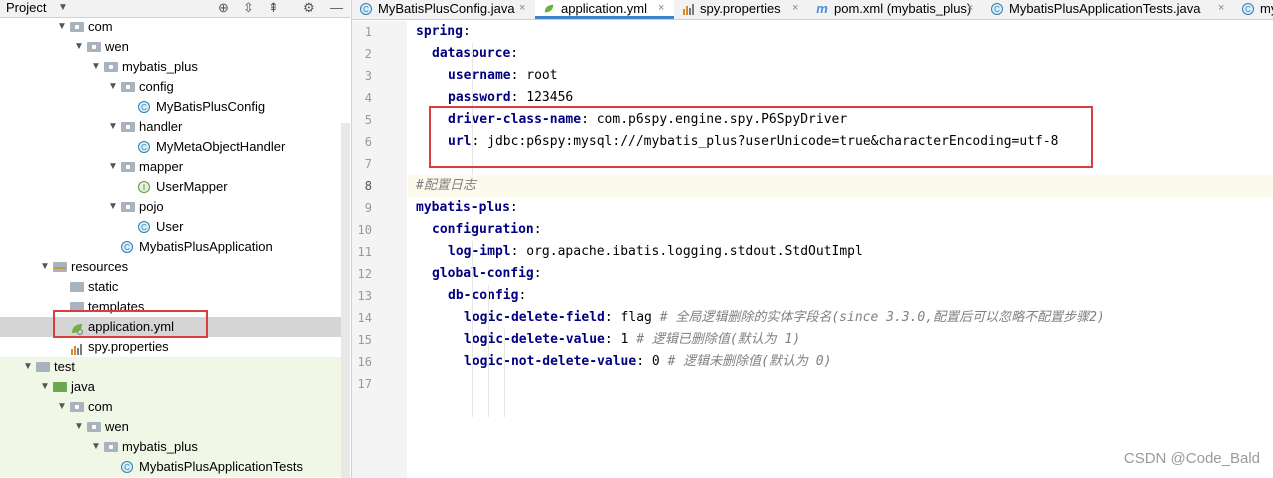 The image size is (1273, 478). Describe the element at coordinates (822, 8) in the screenshot. I see `maven-icon: m` at that location.